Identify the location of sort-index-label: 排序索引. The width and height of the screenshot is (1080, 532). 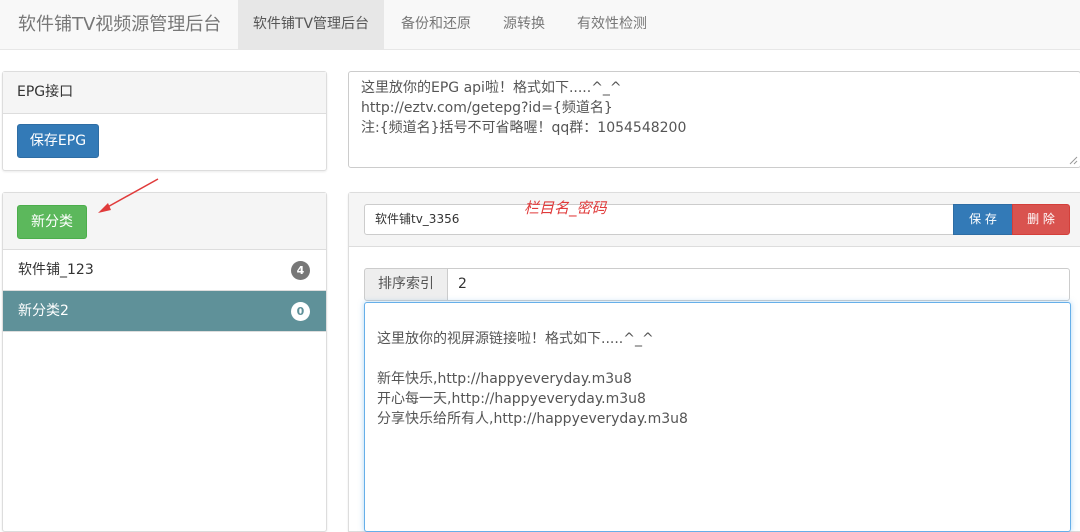
(406, 284).